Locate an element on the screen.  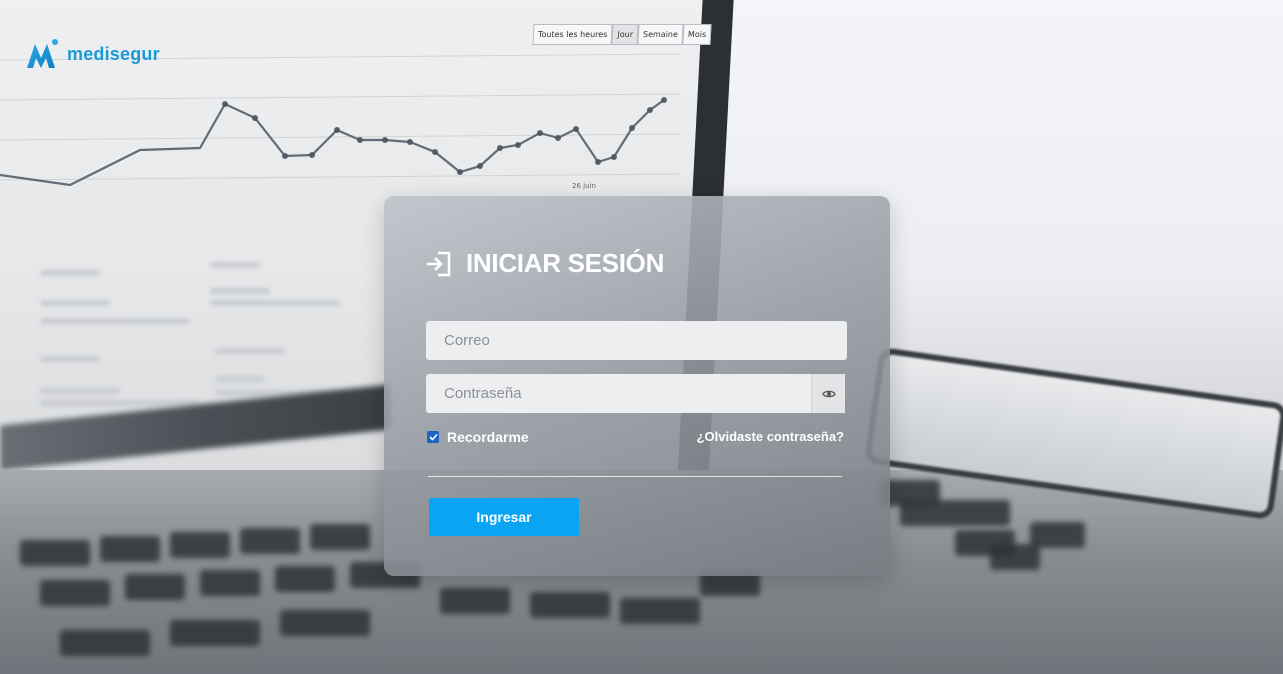
chart-range-month: Mois is located at coordinates (697, 34).